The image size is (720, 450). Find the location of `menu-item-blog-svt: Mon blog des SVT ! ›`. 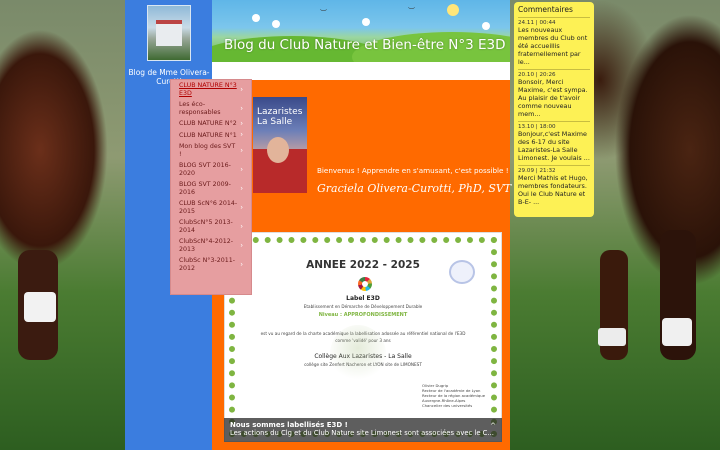

menu-item-blog-svt: Mon blog des SVT ! › is located at coordinates (211, 150).